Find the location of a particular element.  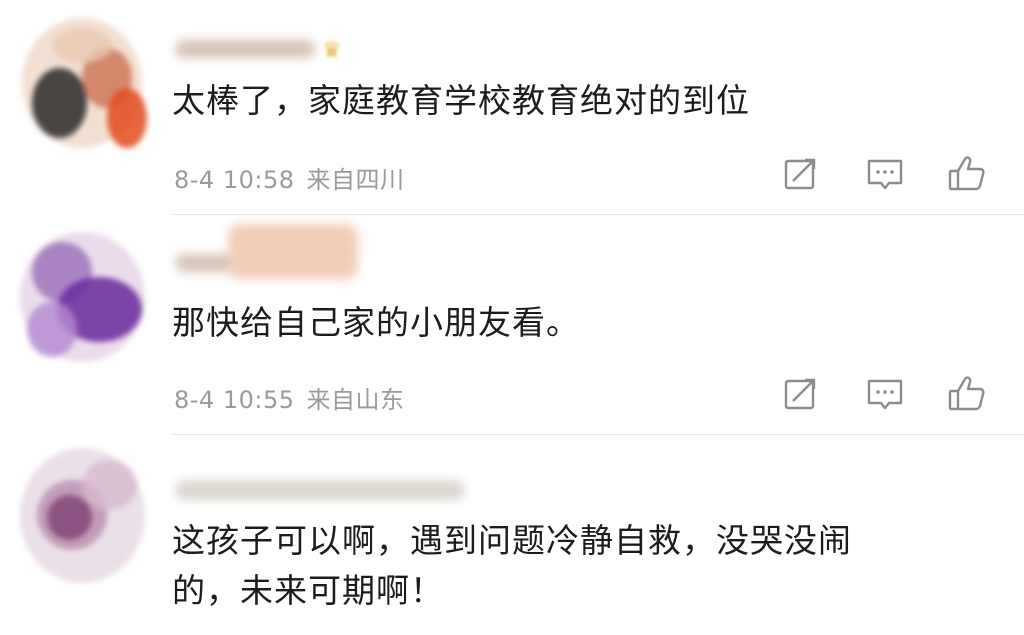

comment-time: 8-4 10:58 is located at coordinates (234, 180).